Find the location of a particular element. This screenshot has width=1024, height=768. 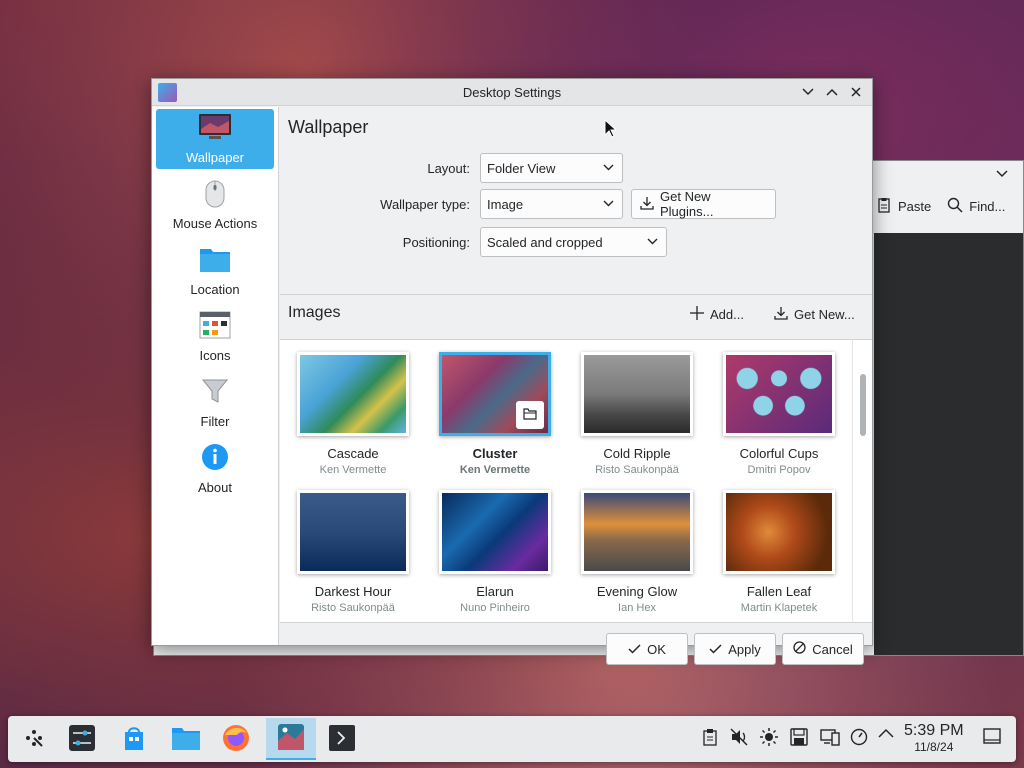

sidebar-item-icons: Icons is located at coordinates (215, 337).